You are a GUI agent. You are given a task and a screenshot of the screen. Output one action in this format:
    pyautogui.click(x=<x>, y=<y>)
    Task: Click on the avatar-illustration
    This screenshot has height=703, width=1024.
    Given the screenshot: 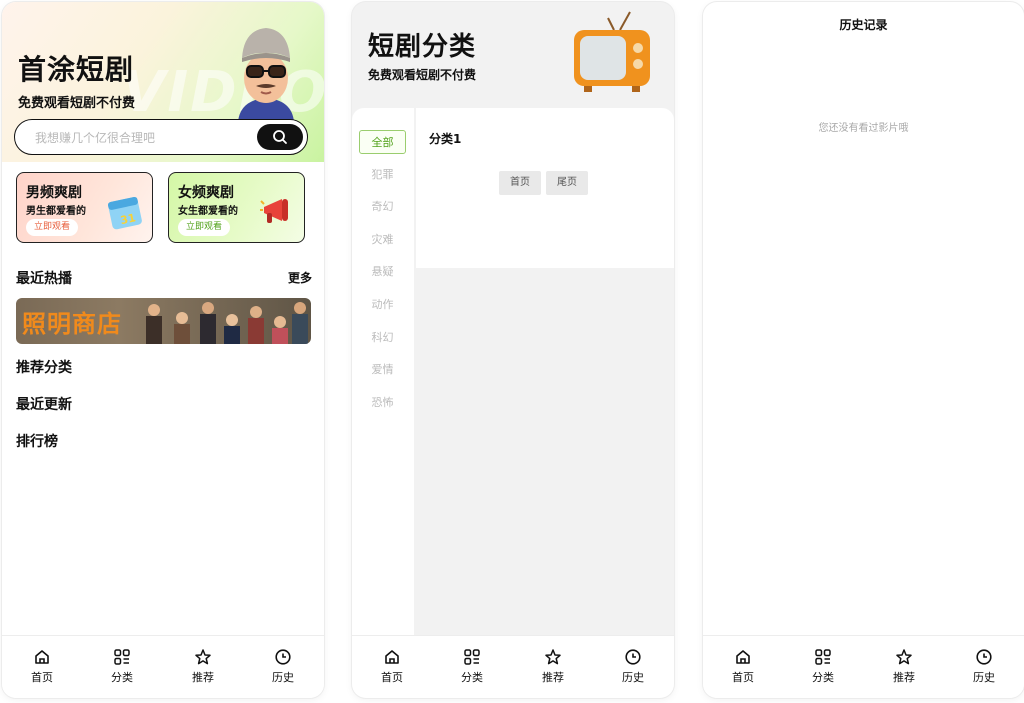 What is the action you would take?
    pyautogui.click(x=266, y=75)
    